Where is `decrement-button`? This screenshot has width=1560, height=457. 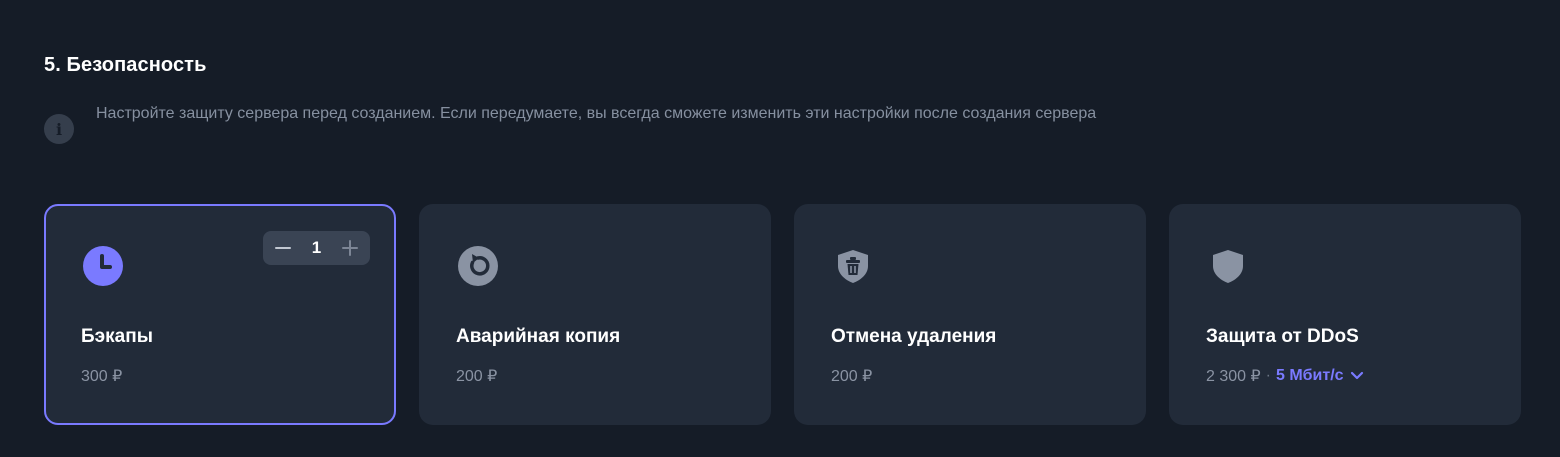
decrement-button is located at coordinates (283, 248).